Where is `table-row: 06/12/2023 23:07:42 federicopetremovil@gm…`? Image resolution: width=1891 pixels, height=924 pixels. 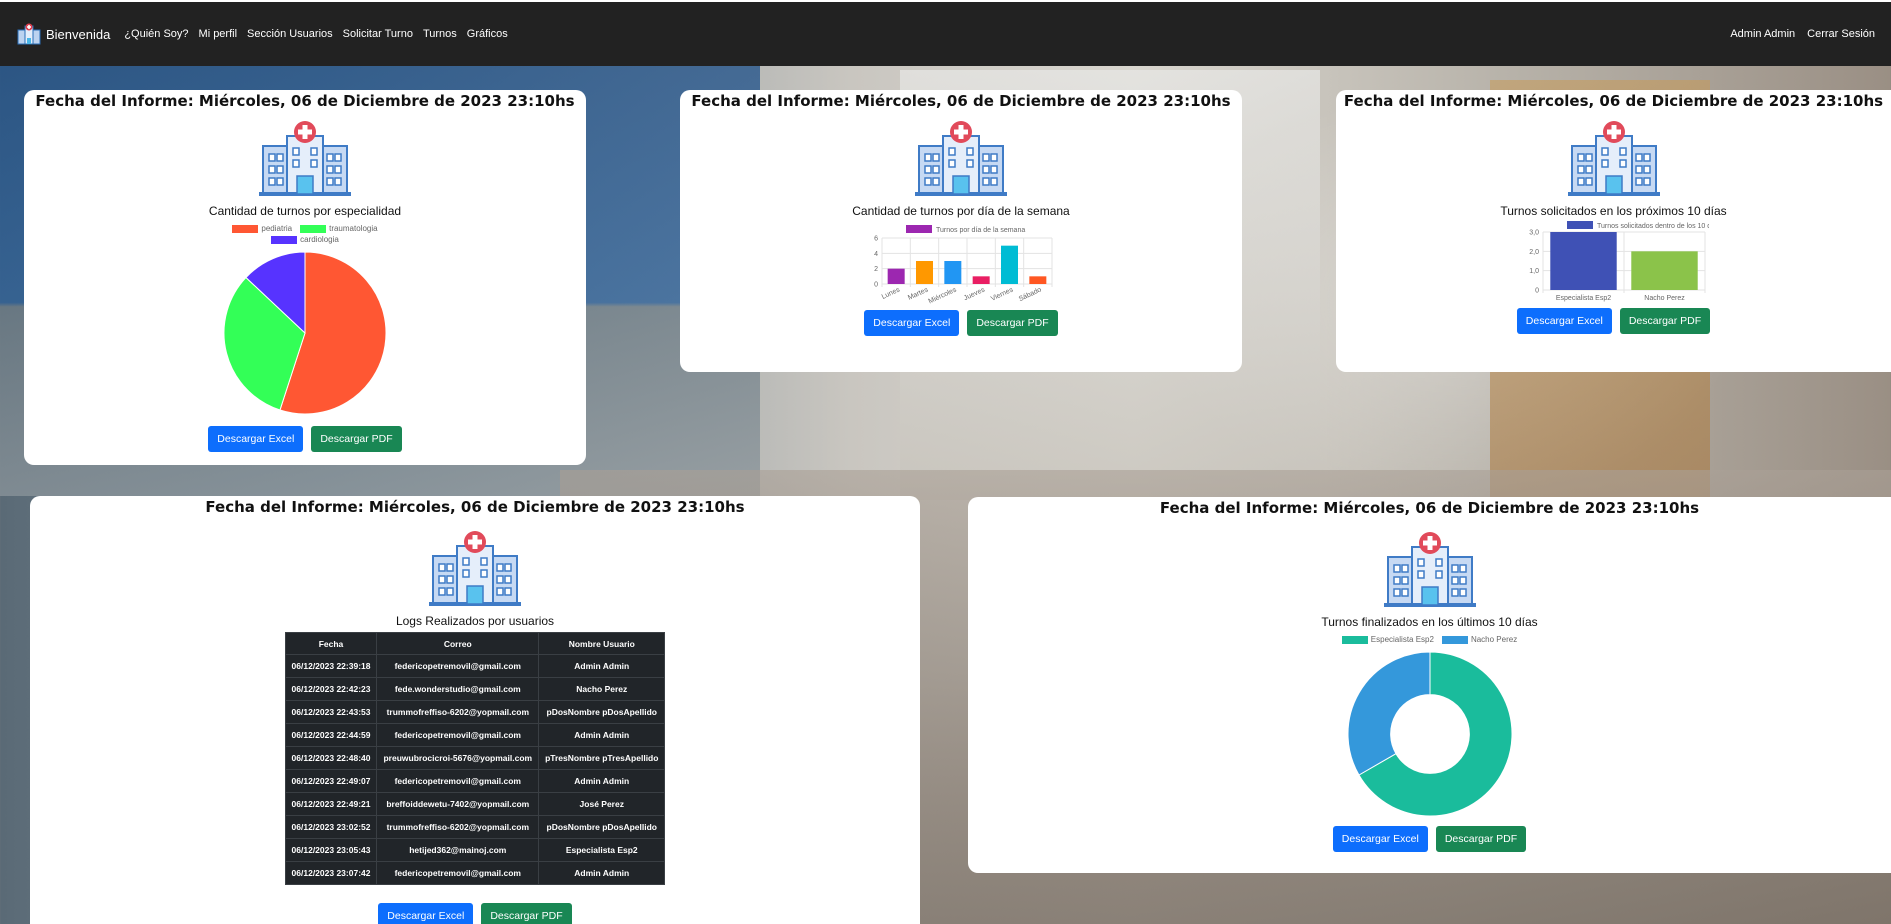 table-row: 06/12/2023 23:07:42 federicopetremovil@gm… is located at coordinates (475, 873).